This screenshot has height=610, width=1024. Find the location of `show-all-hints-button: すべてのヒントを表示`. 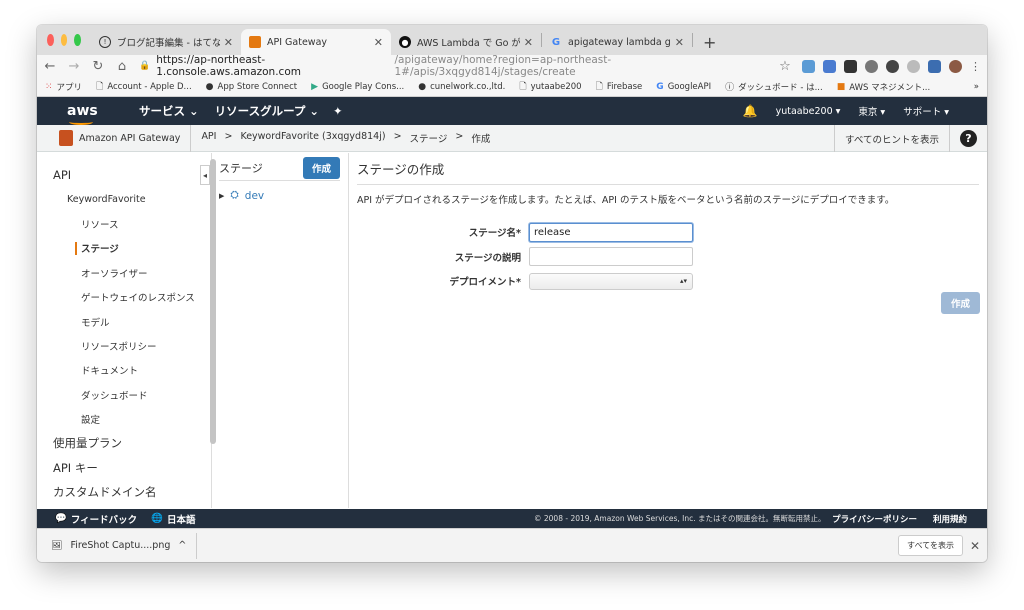

show-all-hints-button: すべてのヒントを表示 is located at coordinates (891, 138).